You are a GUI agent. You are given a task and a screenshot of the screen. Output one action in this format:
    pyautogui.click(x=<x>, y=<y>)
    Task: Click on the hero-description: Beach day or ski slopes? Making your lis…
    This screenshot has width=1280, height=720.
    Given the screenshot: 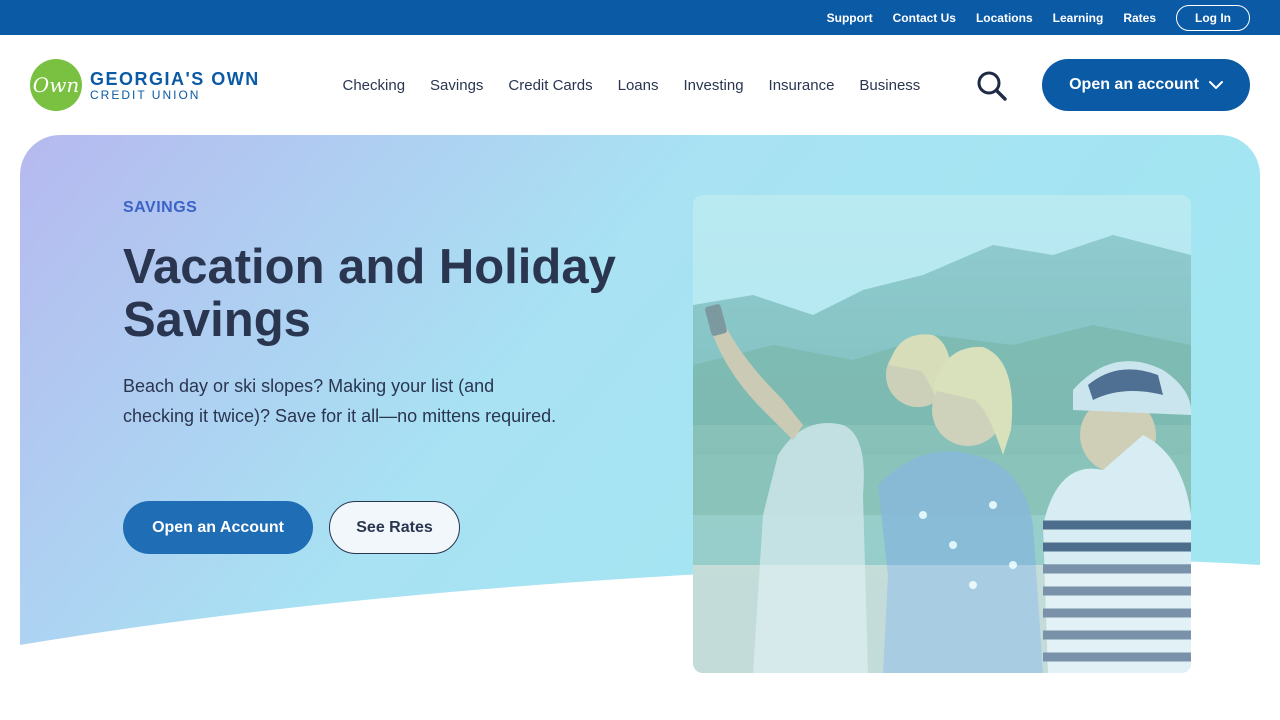 What is the action you would take?
    pyautogui.click(x=340, y=401)
    